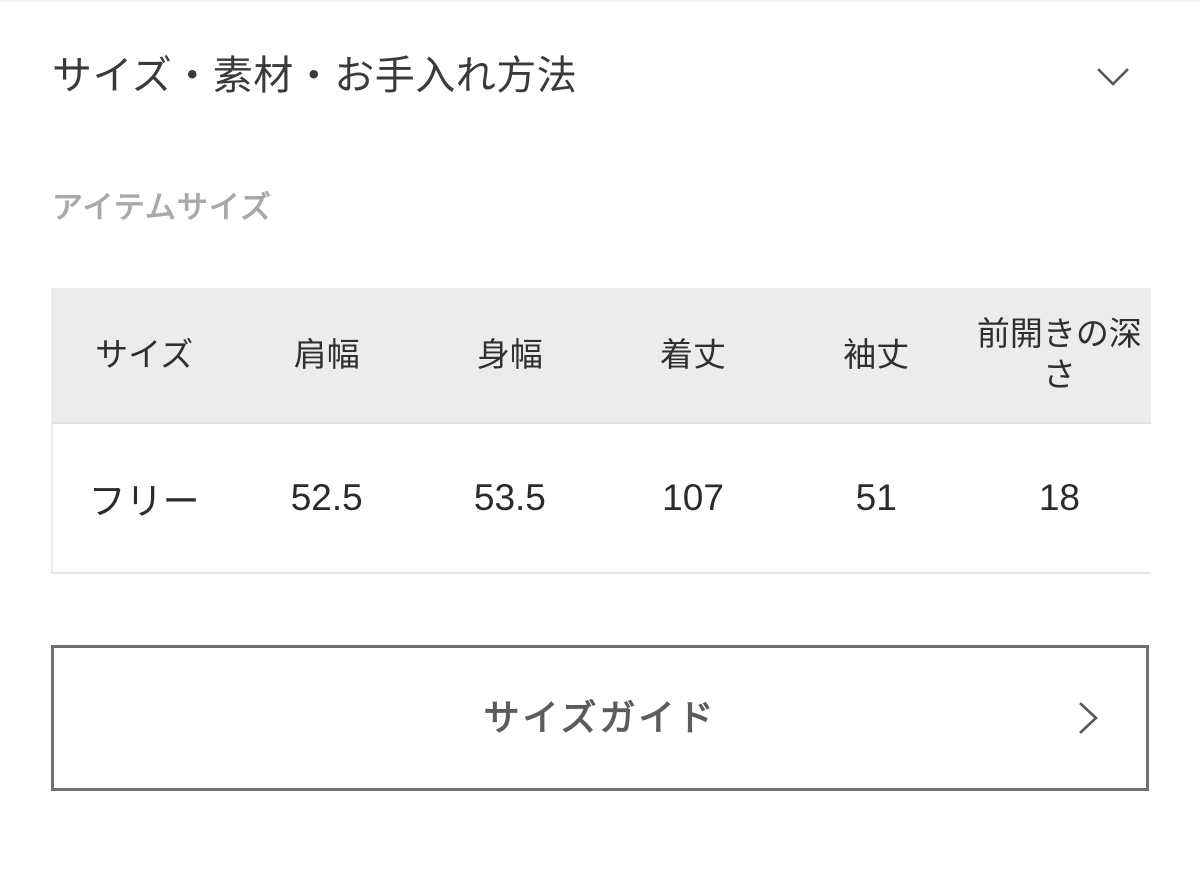 The width and height of the screenshot is (1200, 883). What do you see at coordinates (693, 498) in the screenshot?
I see `table-cell-body-length: 107` at bounding box center [693, 498].